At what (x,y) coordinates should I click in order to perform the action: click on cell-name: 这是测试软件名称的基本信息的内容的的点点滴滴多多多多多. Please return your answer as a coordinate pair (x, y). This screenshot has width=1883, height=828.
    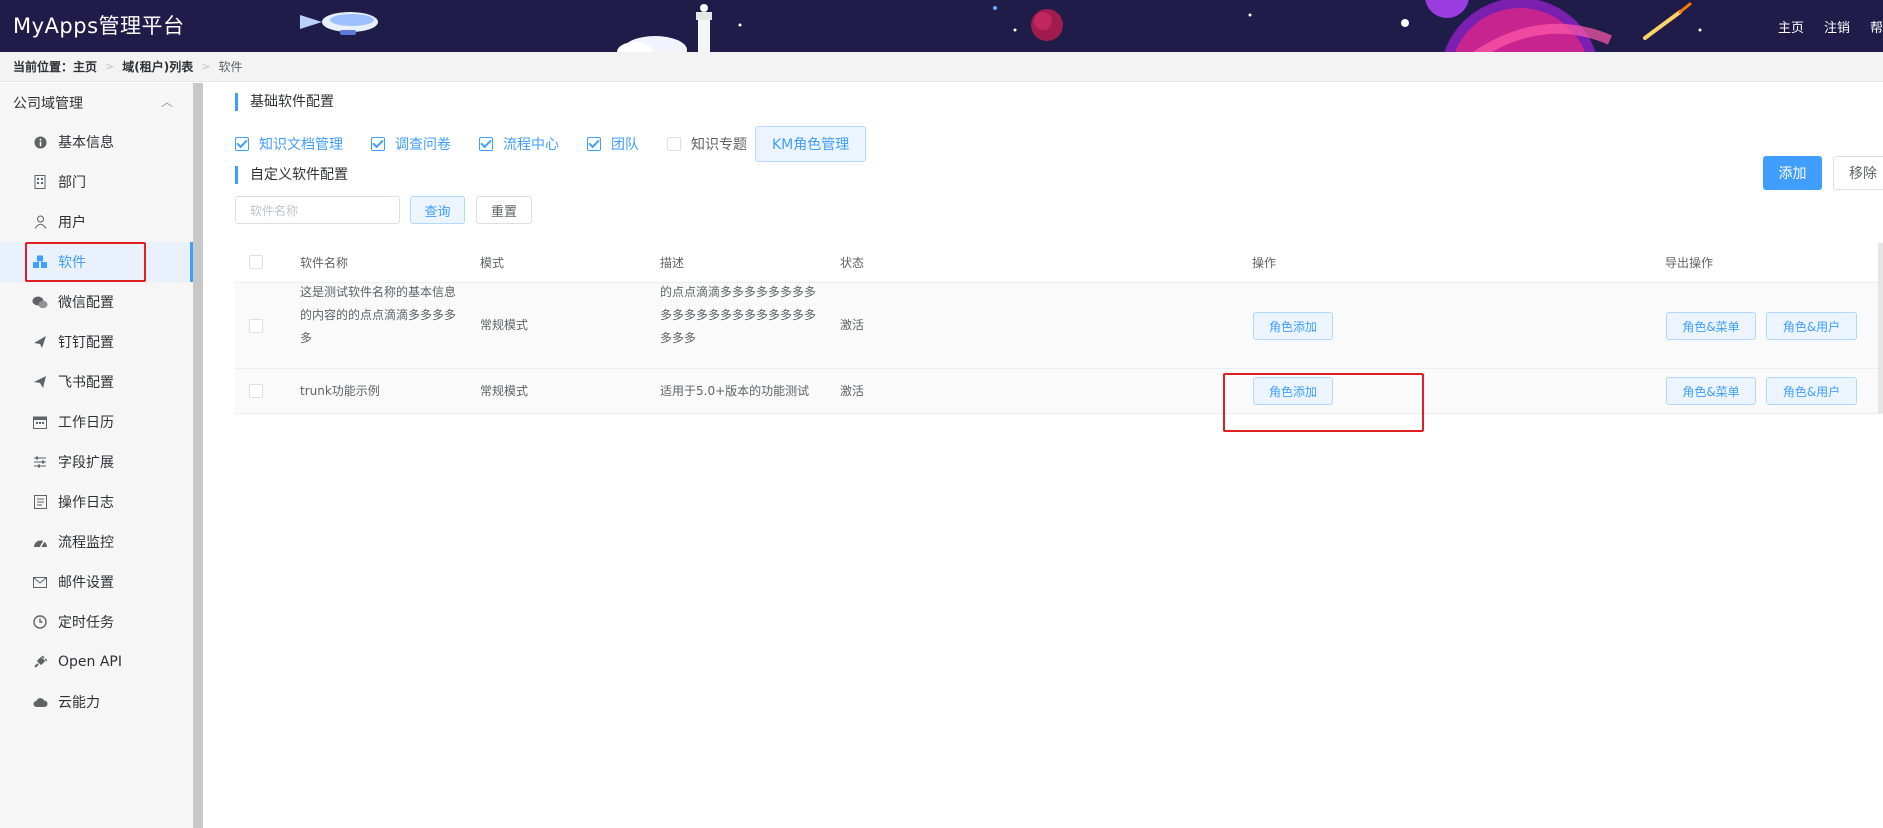
    Looking at the image, I should click on (378, 315).